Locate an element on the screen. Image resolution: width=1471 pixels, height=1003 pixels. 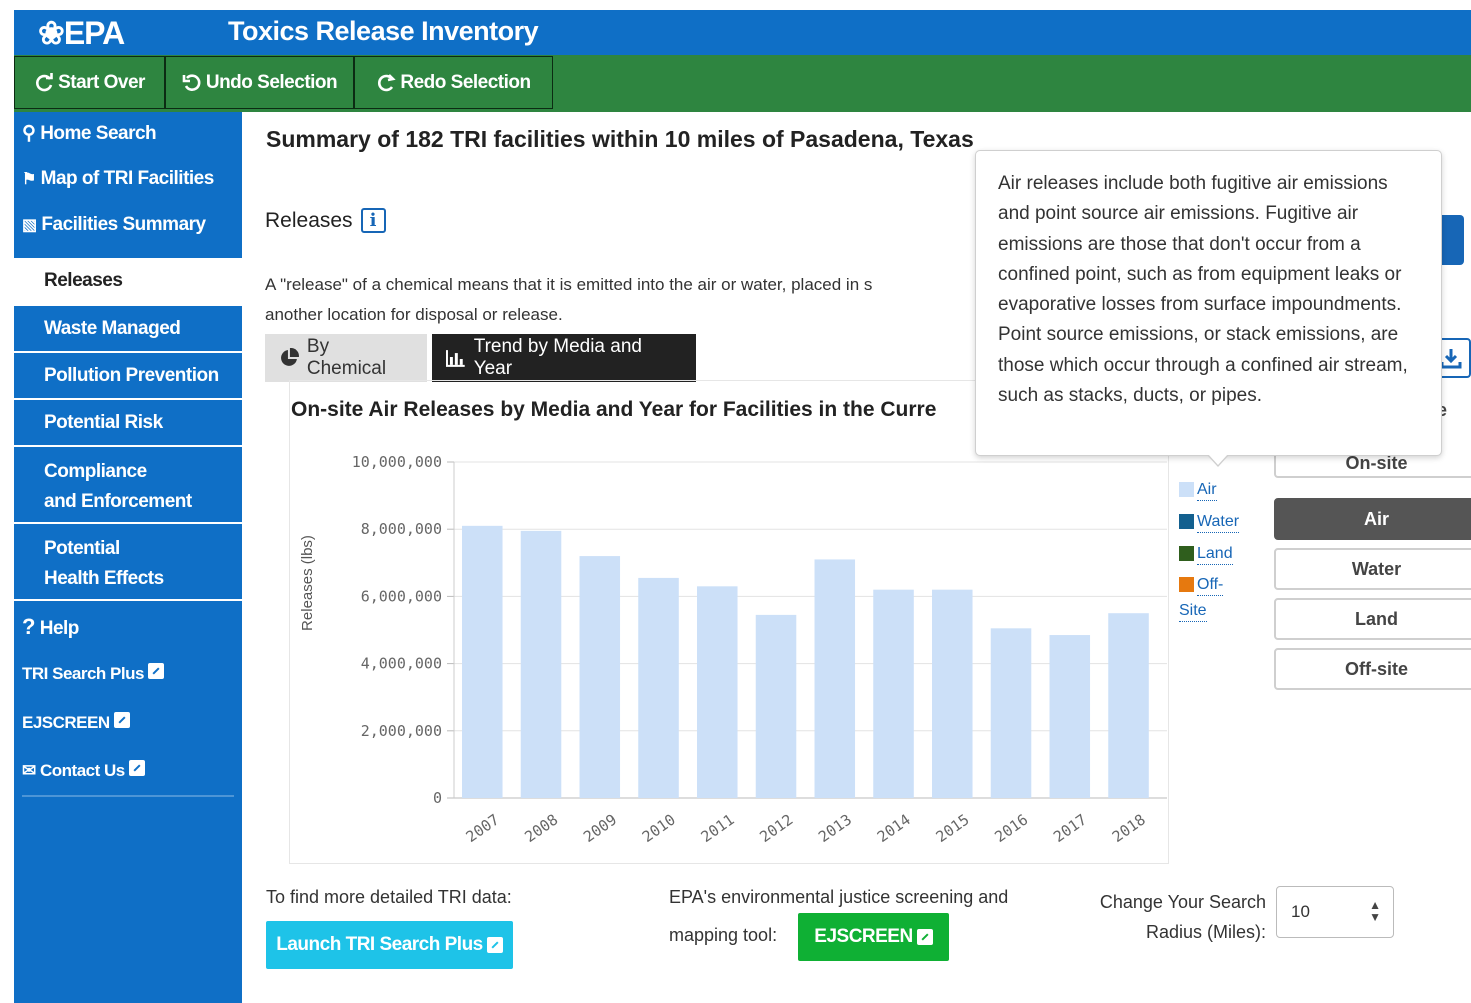
x-tick-label: 2011 is located at coordinates (718, 828).